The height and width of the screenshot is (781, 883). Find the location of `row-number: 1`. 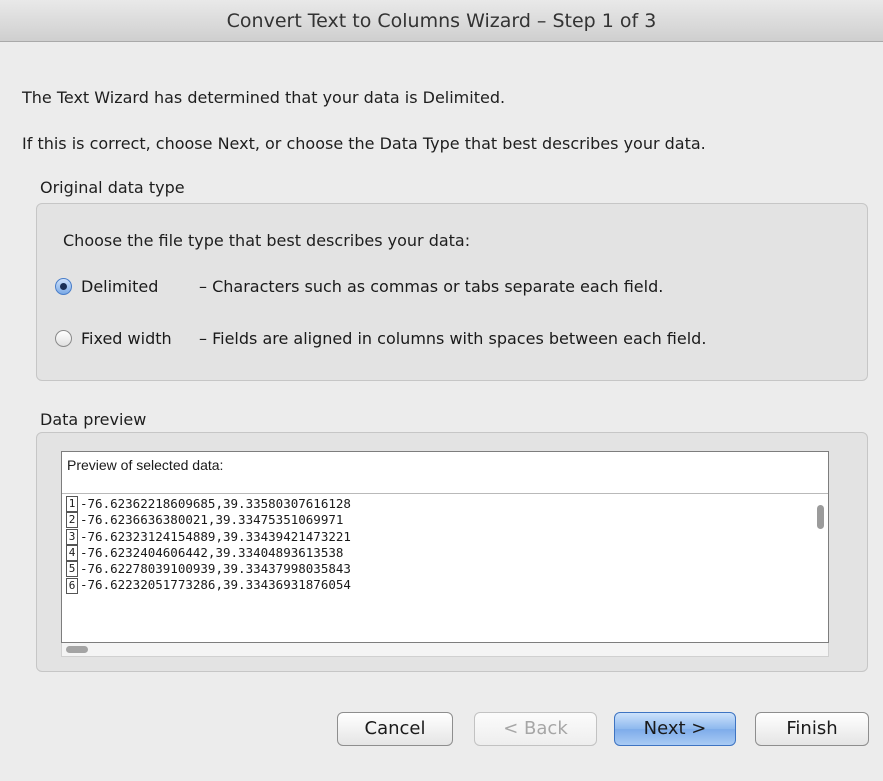

row-number: 1 is located at coordinates (72, 504).